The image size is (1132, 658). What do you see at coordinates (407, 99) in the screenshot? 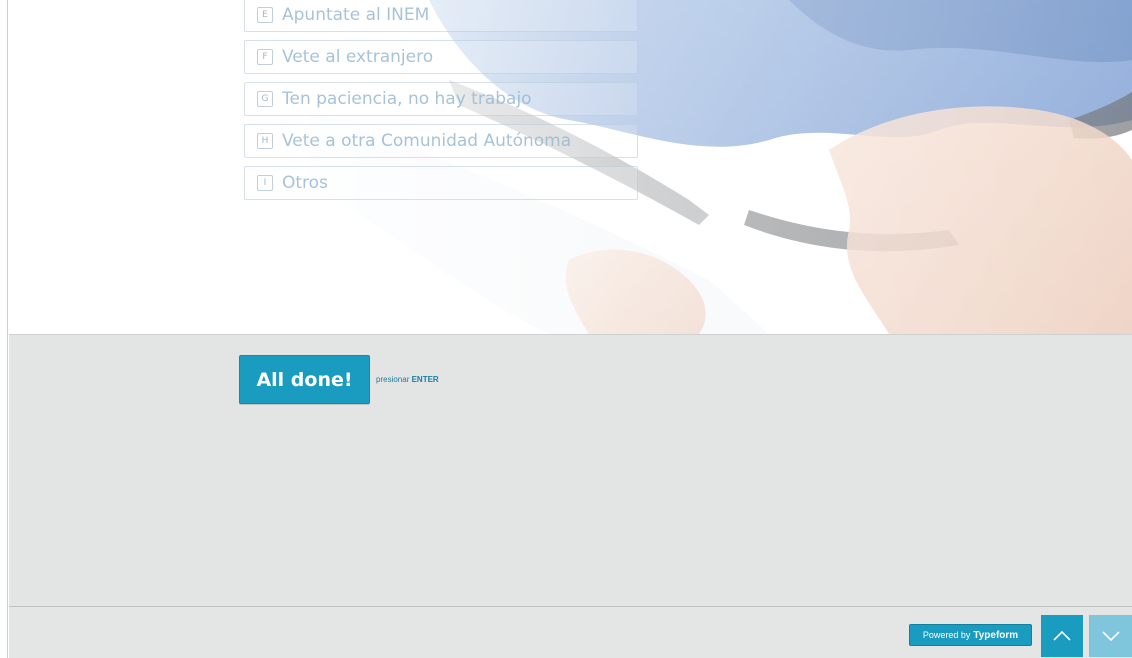
I see `choice-label: Ten paciencia, no hay trabajo` at bounding box center [407, 99].